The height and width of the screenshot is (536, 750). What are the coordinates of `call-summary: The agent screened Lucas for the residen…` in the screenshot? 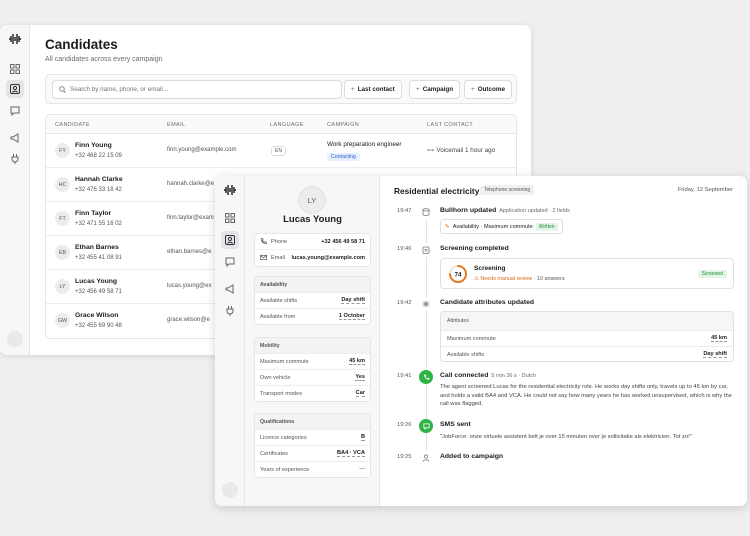 It's located at (586, 395).